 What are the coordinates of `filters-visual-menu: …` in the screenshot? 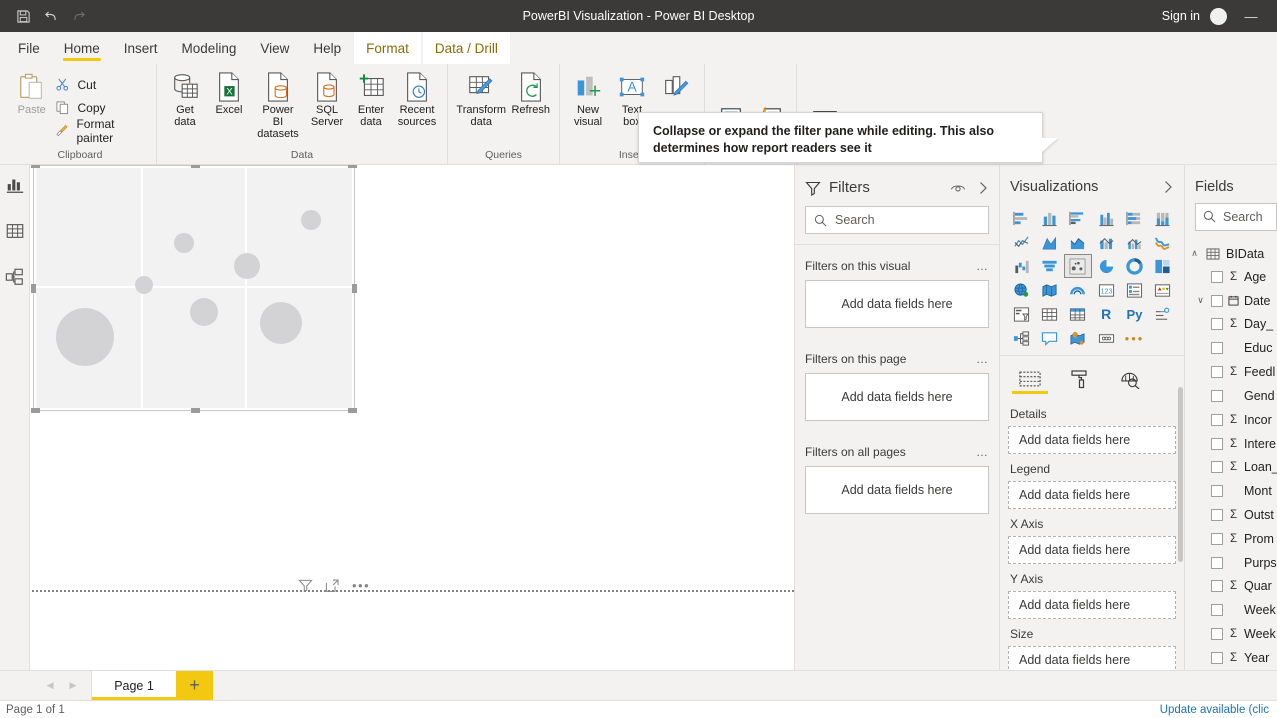 It's located at (982, 266).